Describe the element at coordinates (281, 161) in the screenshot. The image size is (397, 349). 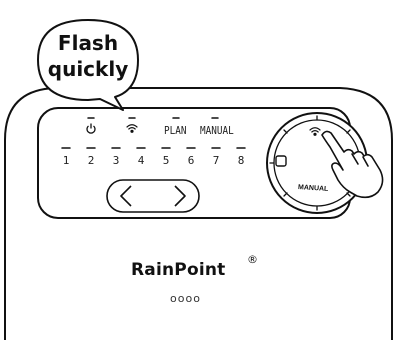
I see `stop-icon` at that location.